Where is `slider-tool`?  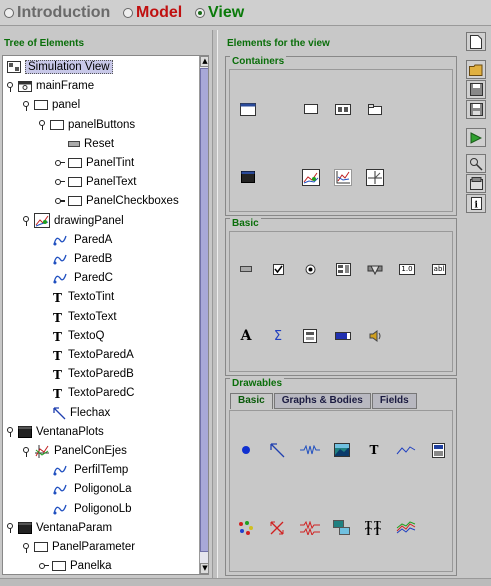
slider-tool is located at coordinates (375, 269).